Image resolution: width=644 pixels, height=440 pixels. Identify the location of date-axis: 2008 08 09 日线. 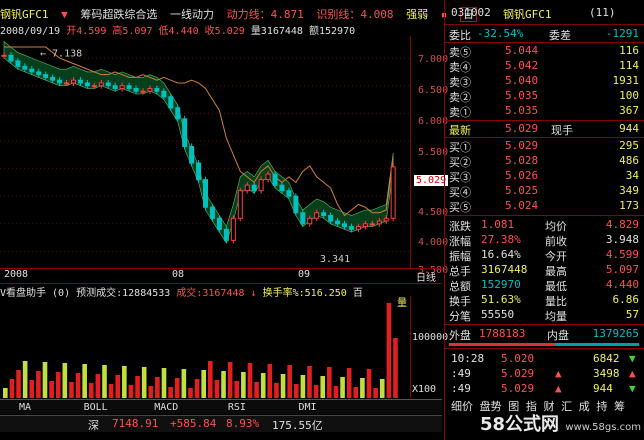
(221, 276).